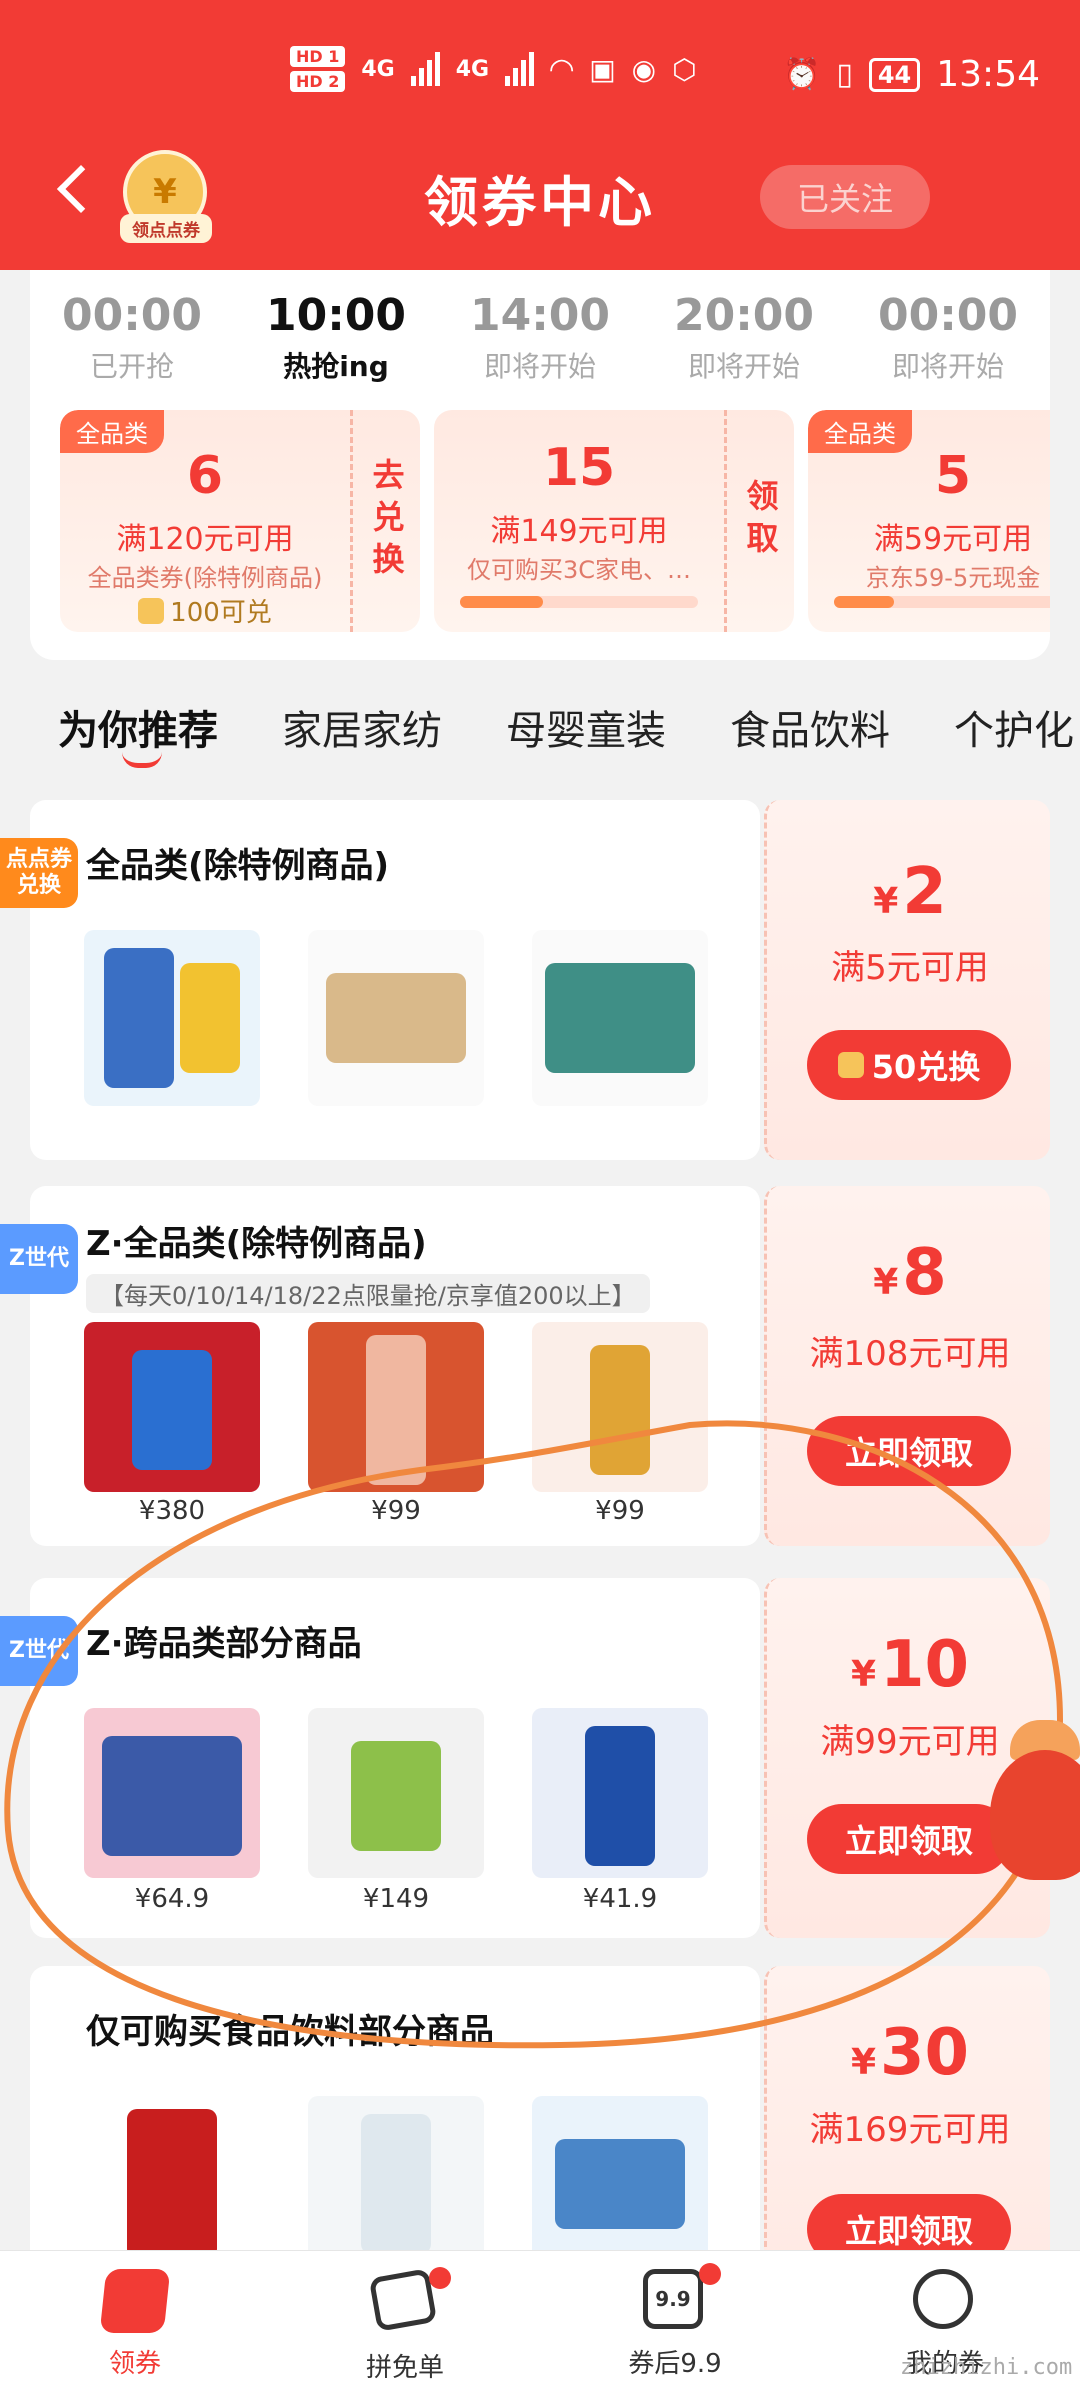  I want to click on coupon-condition: 满149元可用, so click(579, 531).